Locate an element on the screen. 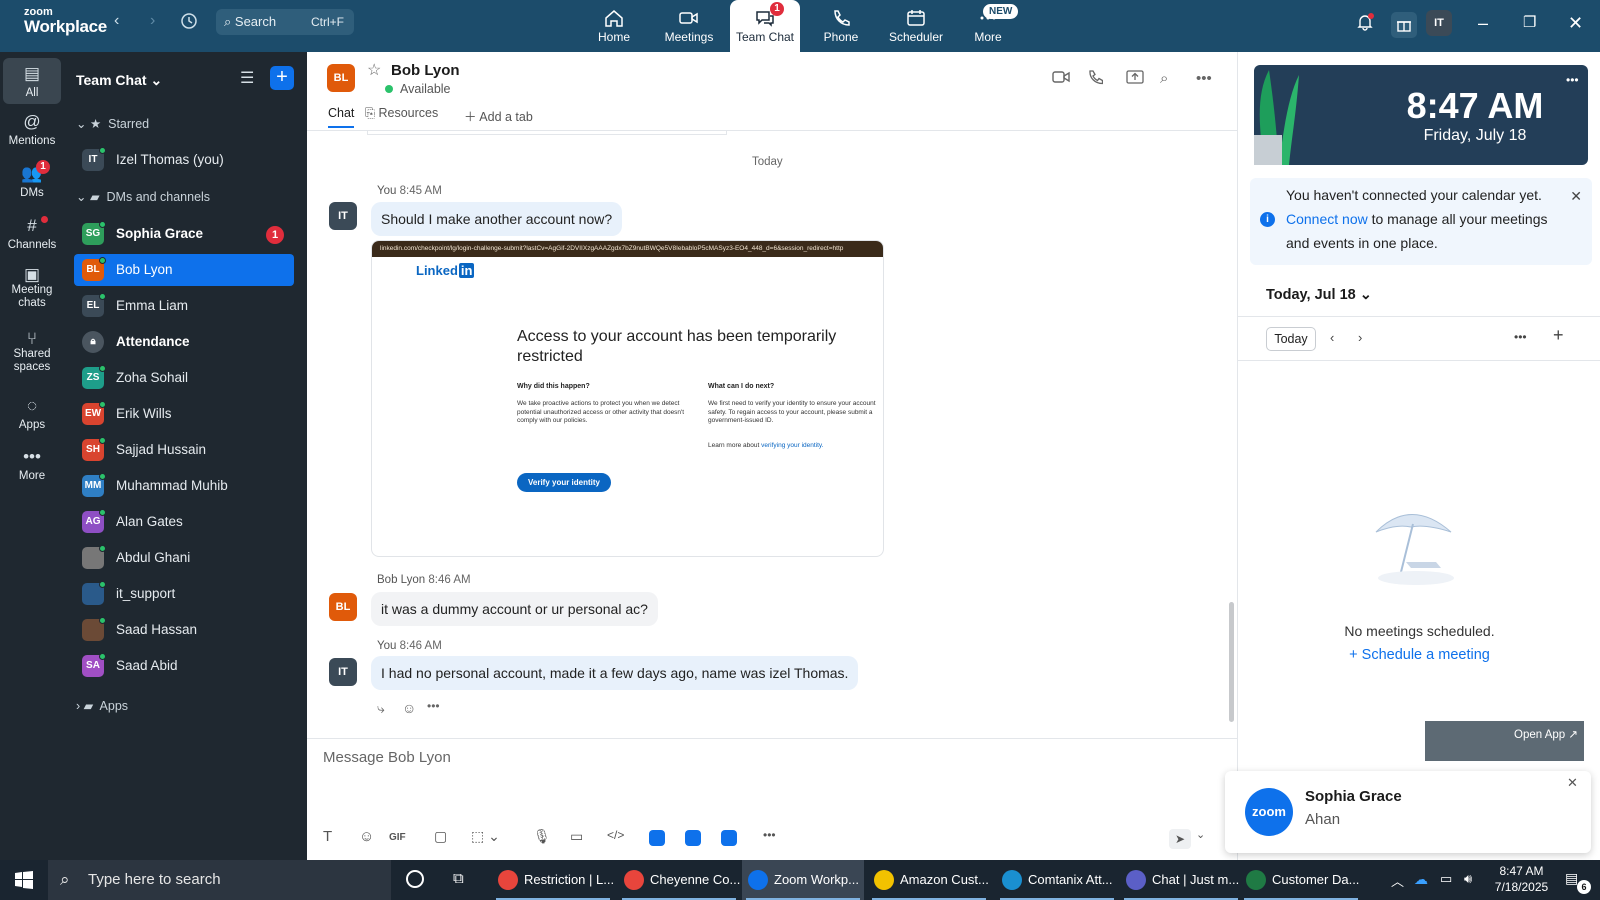 The image size is (1600, 900). volume-icon: 🔊︎ is located at coordinates (1468, 879).